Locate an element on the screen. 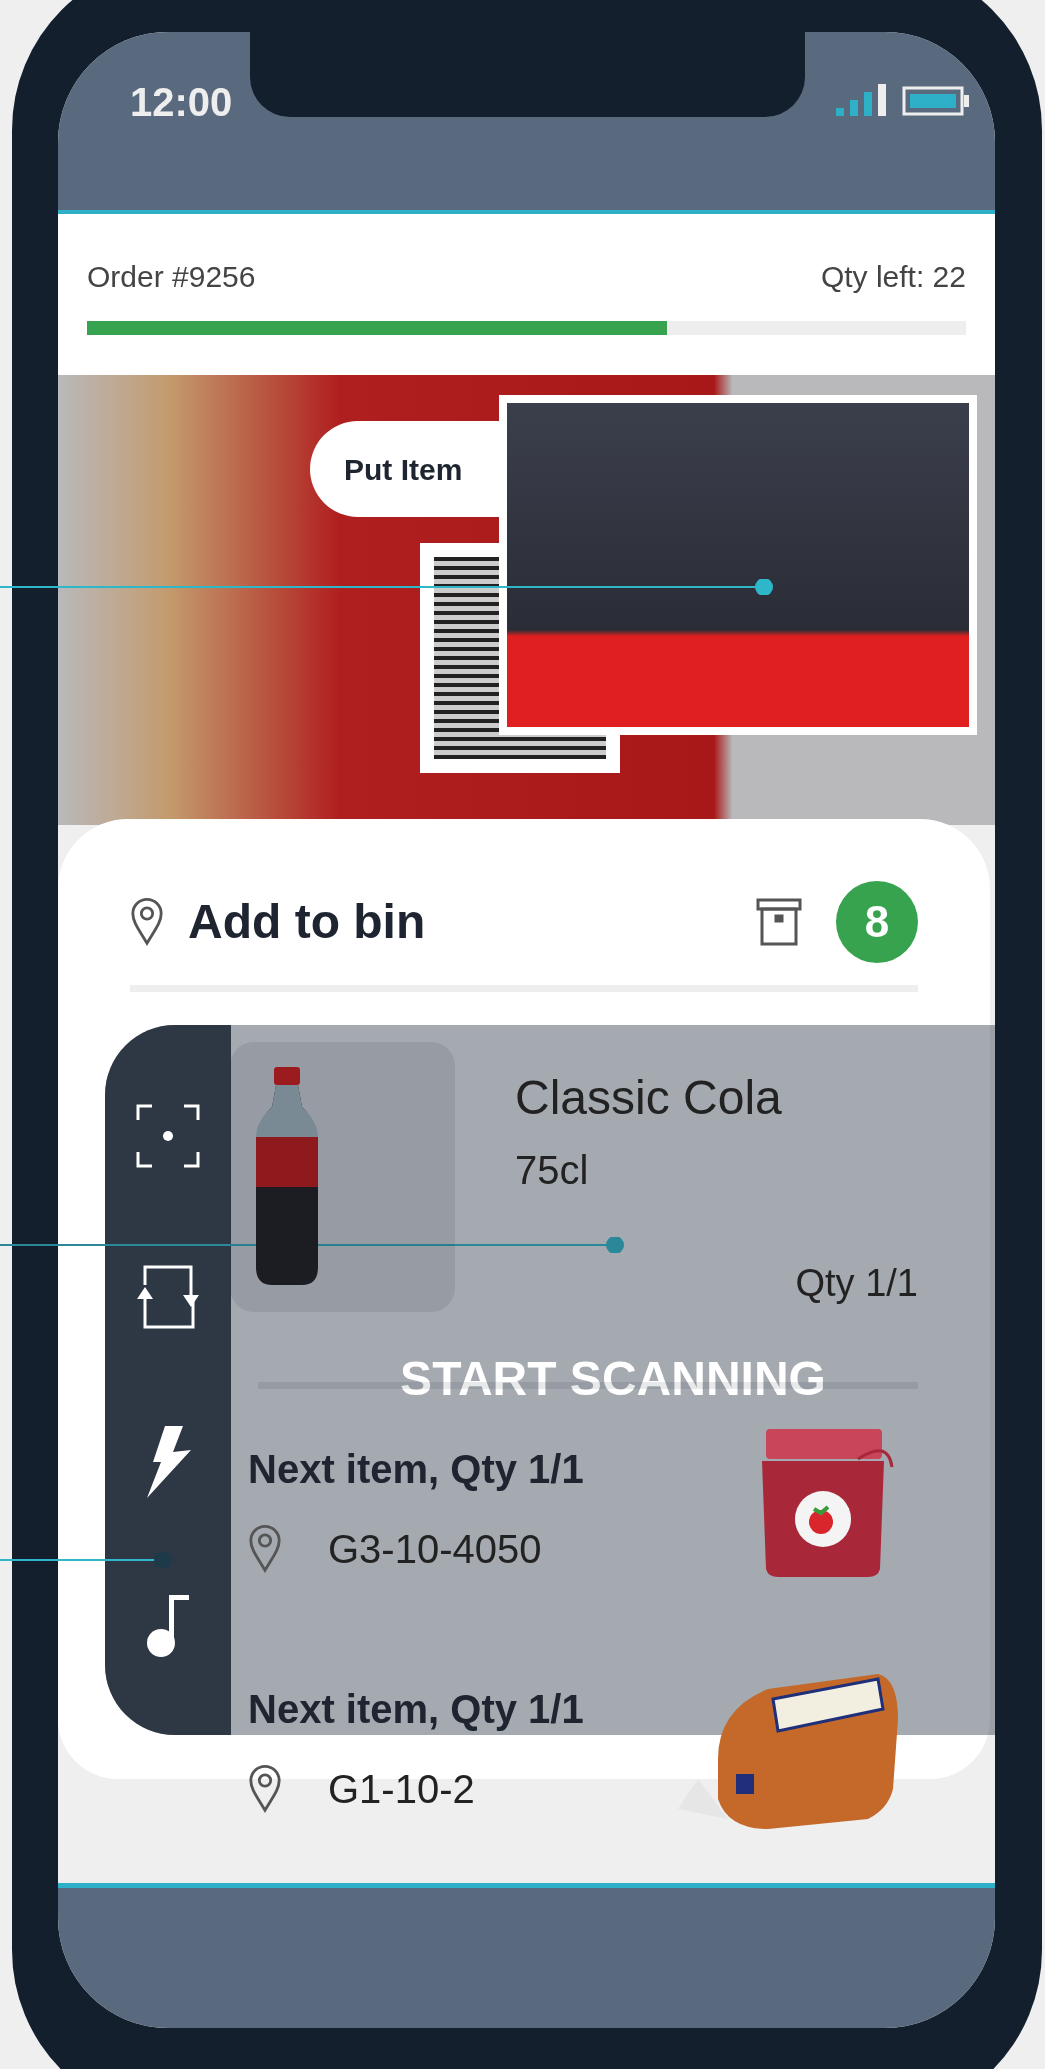 The image size is (1045, 2069). order-number: Order #9256 is located at coordinates (171, 277).